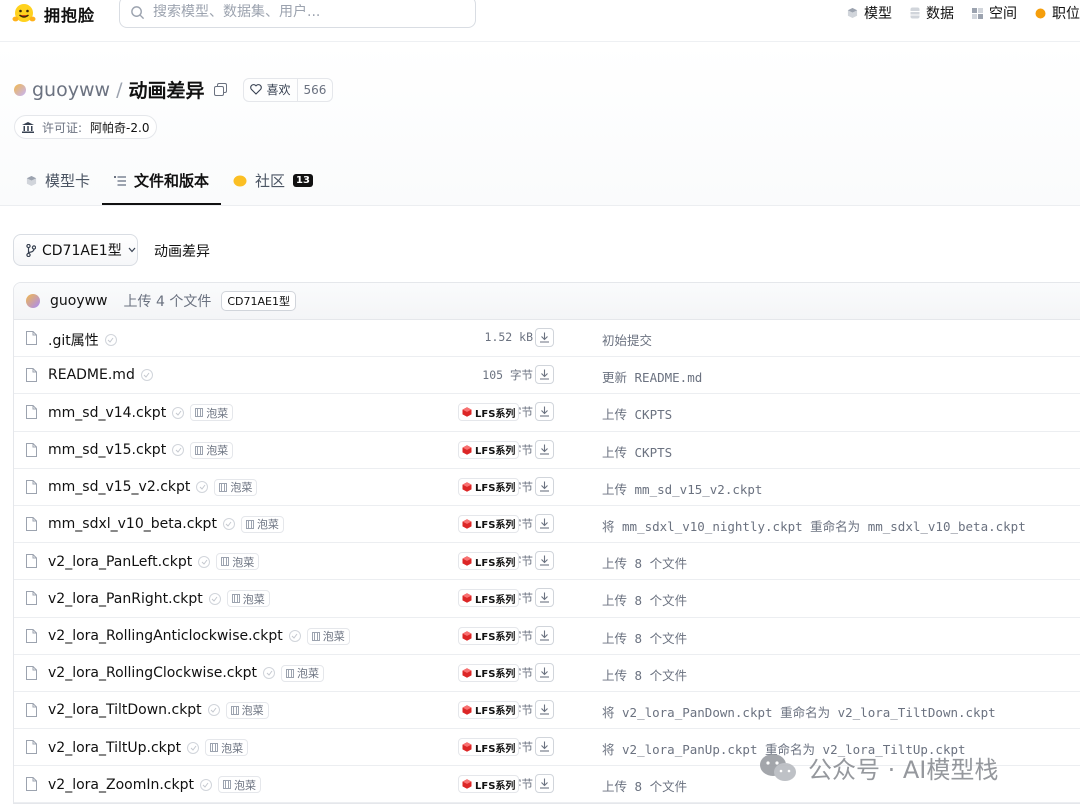  Describe the element at coordinates (58, 181) in the screenshot. I see `tab-model-card: 模型卡` at that location.